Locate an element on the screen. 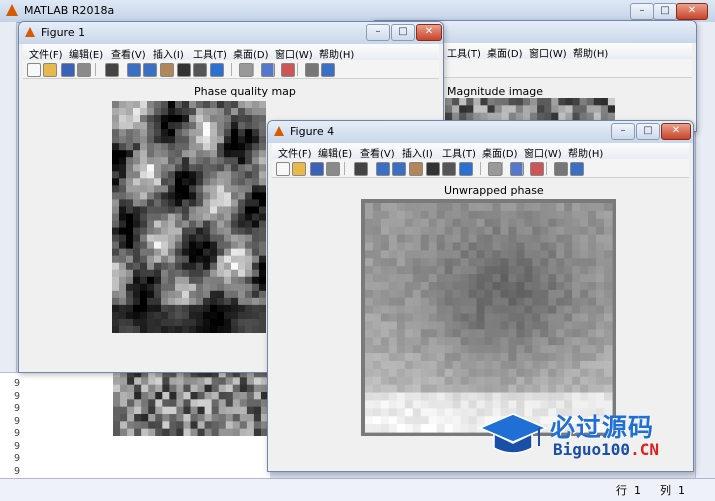  matlab-window-controls: – □ ✕ is located at coordinates (670, 11).